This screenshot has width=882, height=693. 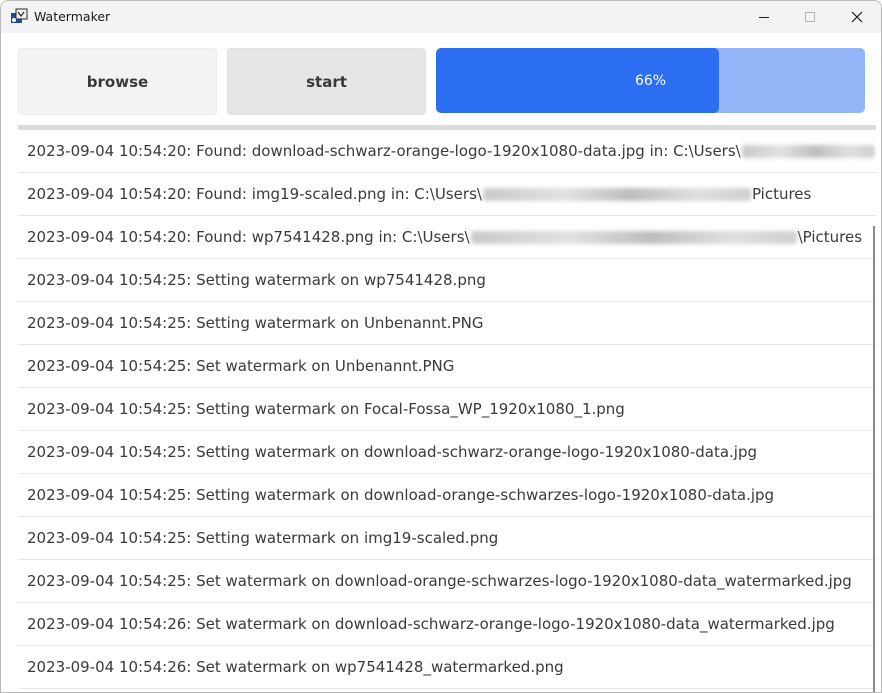 I want to click on maximize-icon, so click(x=810, y=17).